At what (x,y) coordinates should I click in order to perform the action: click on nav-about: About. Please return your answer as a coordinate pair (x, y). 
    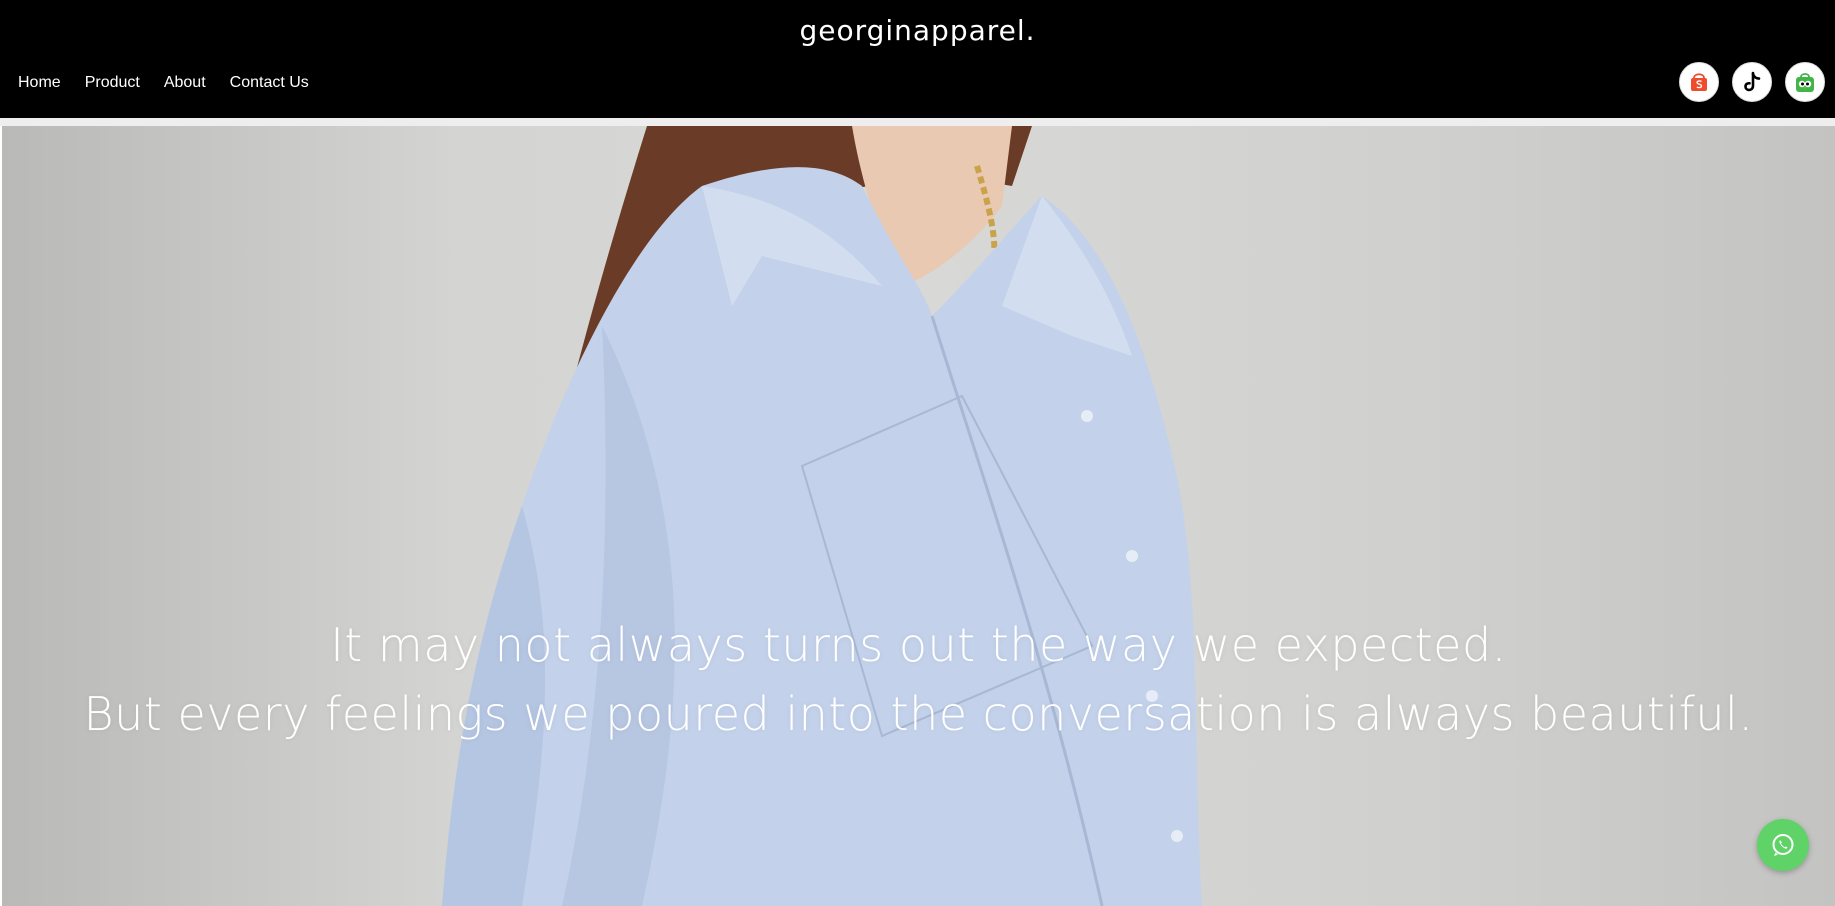
    Looking at the image, I should click on (185, 83).